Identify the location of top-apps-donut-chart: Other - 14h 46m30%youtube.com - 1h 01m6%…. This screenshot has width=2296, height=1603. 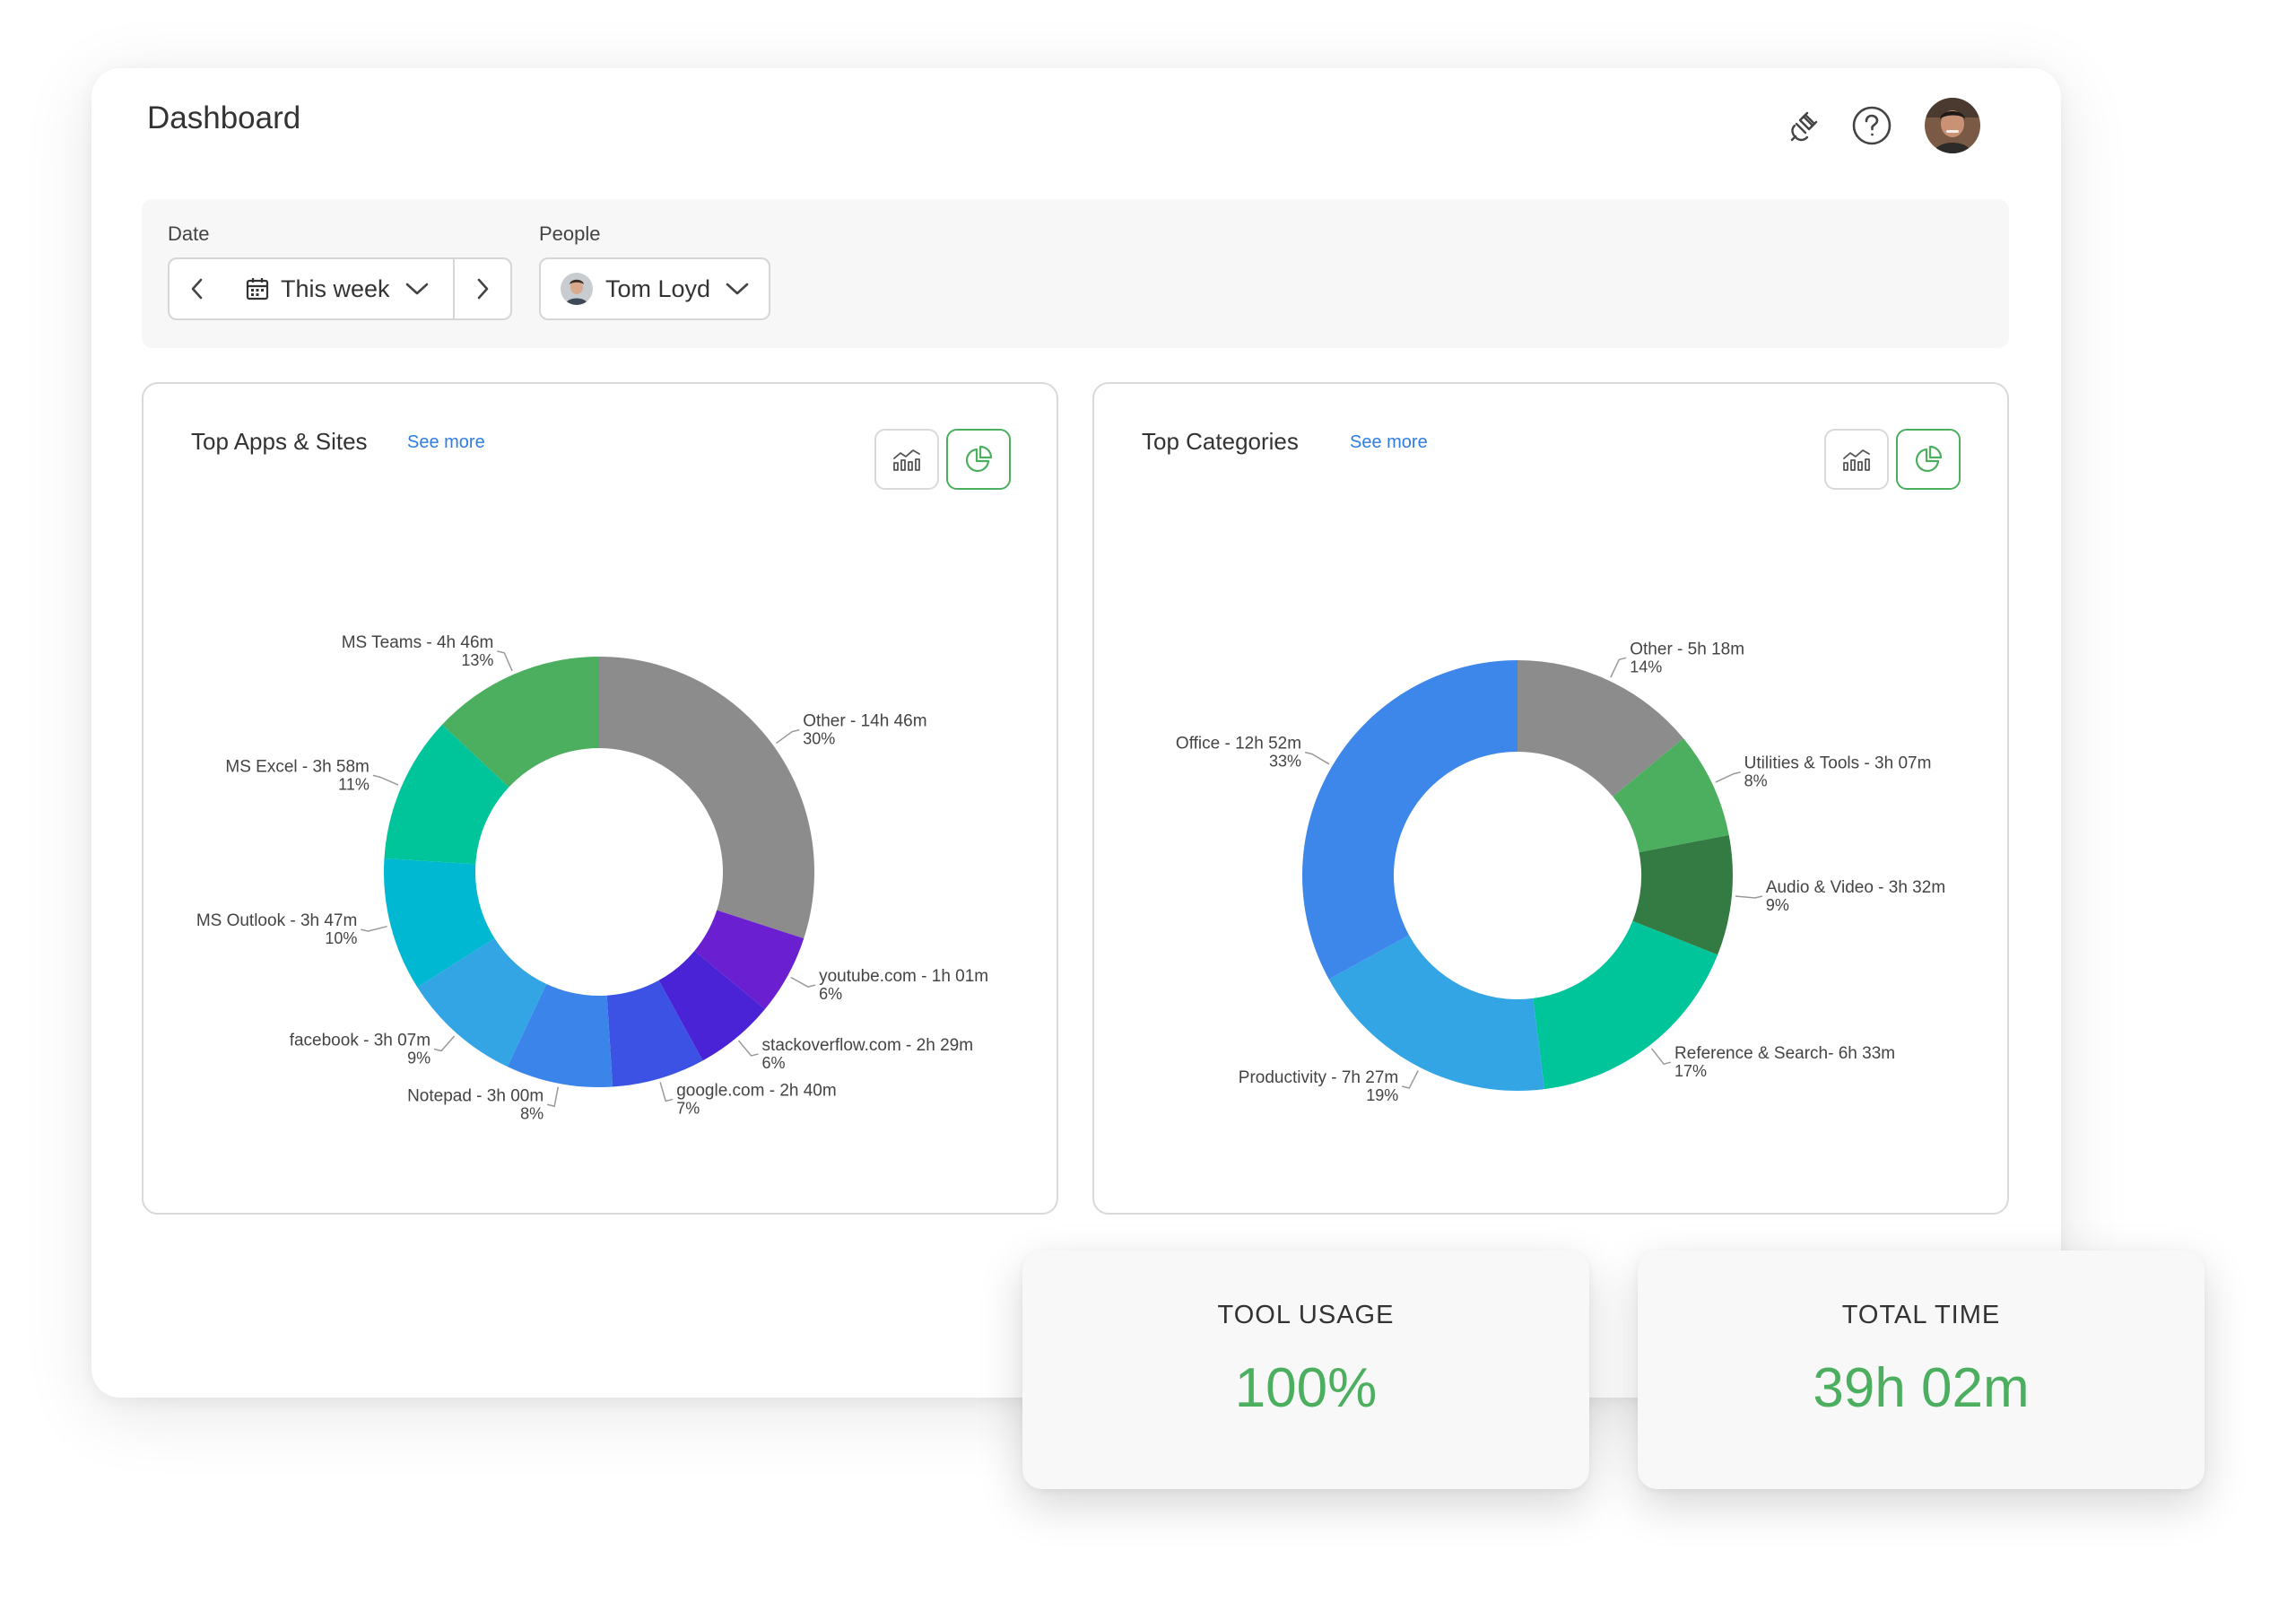
(592, 878).